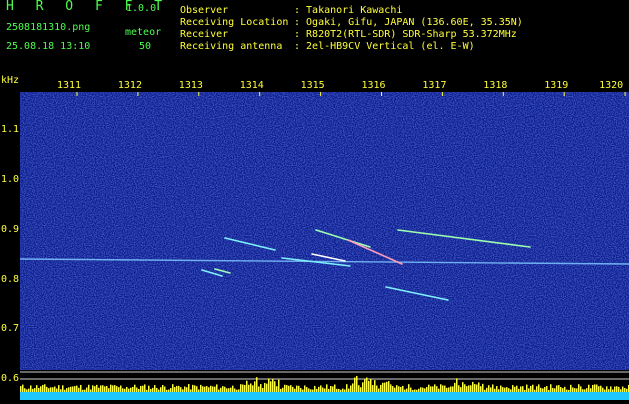 The width and height of the screenshot is (629, 404). I want to click on x-tick-label: 1313, so click(190, 85).